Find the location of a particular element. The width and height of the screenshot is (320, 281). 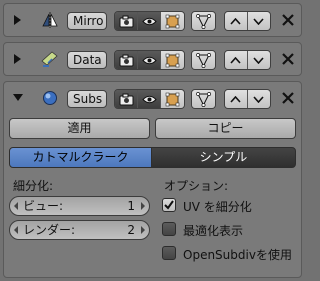

modifier-name-field: Subs is located at coordinates (87, 99).